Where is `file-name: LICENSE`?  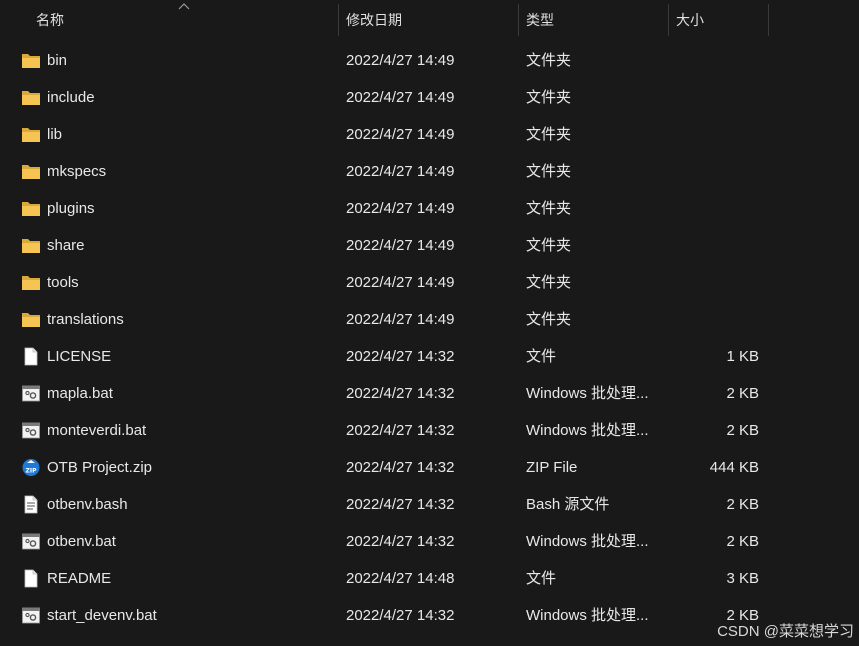 file-name: LICENSE is located at coordinates (79, 356).